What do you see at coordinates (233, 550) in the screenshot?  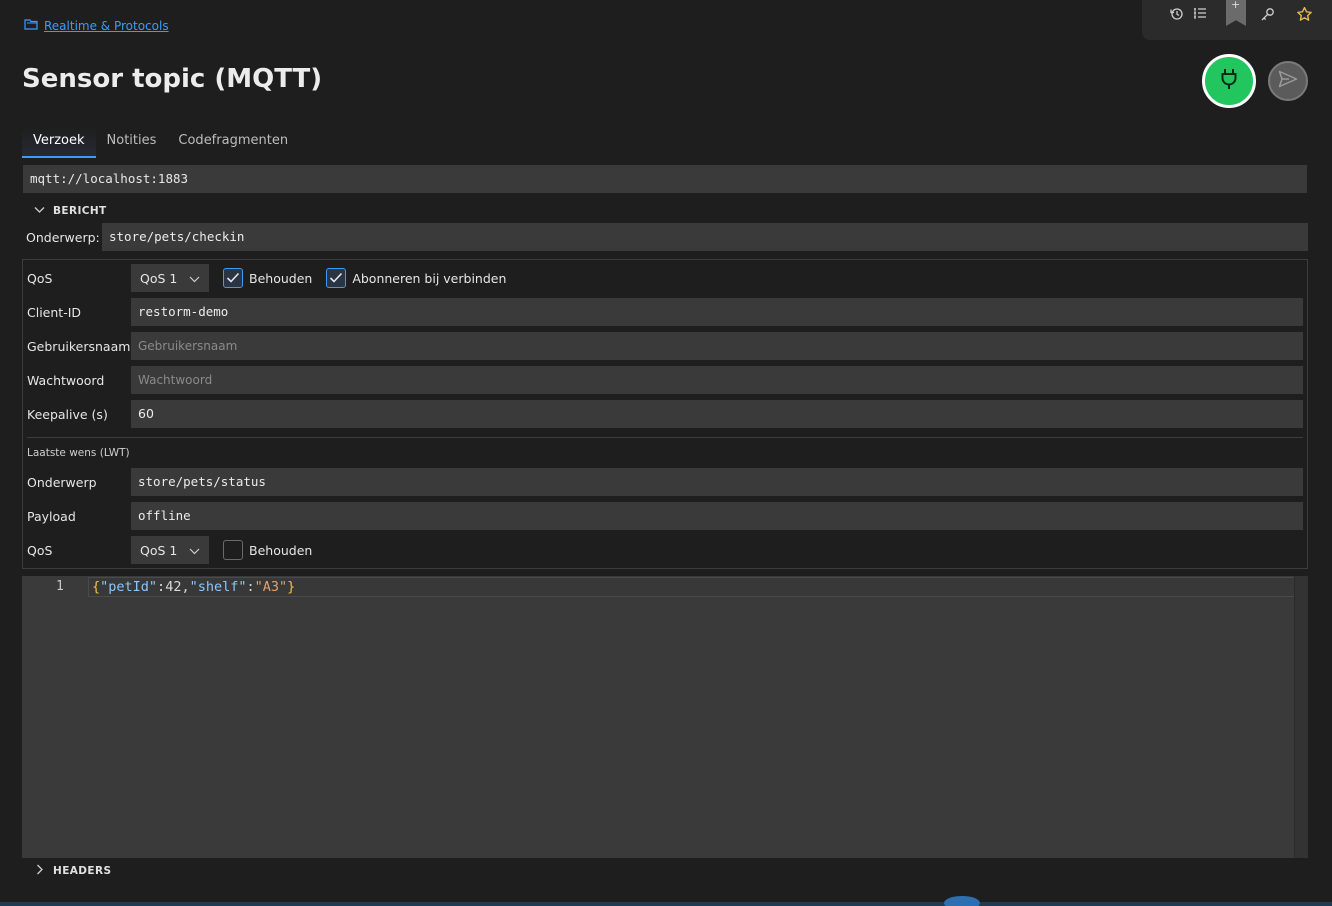 I see `lwt-retain-checkbox` at bounding box center [233, 550].